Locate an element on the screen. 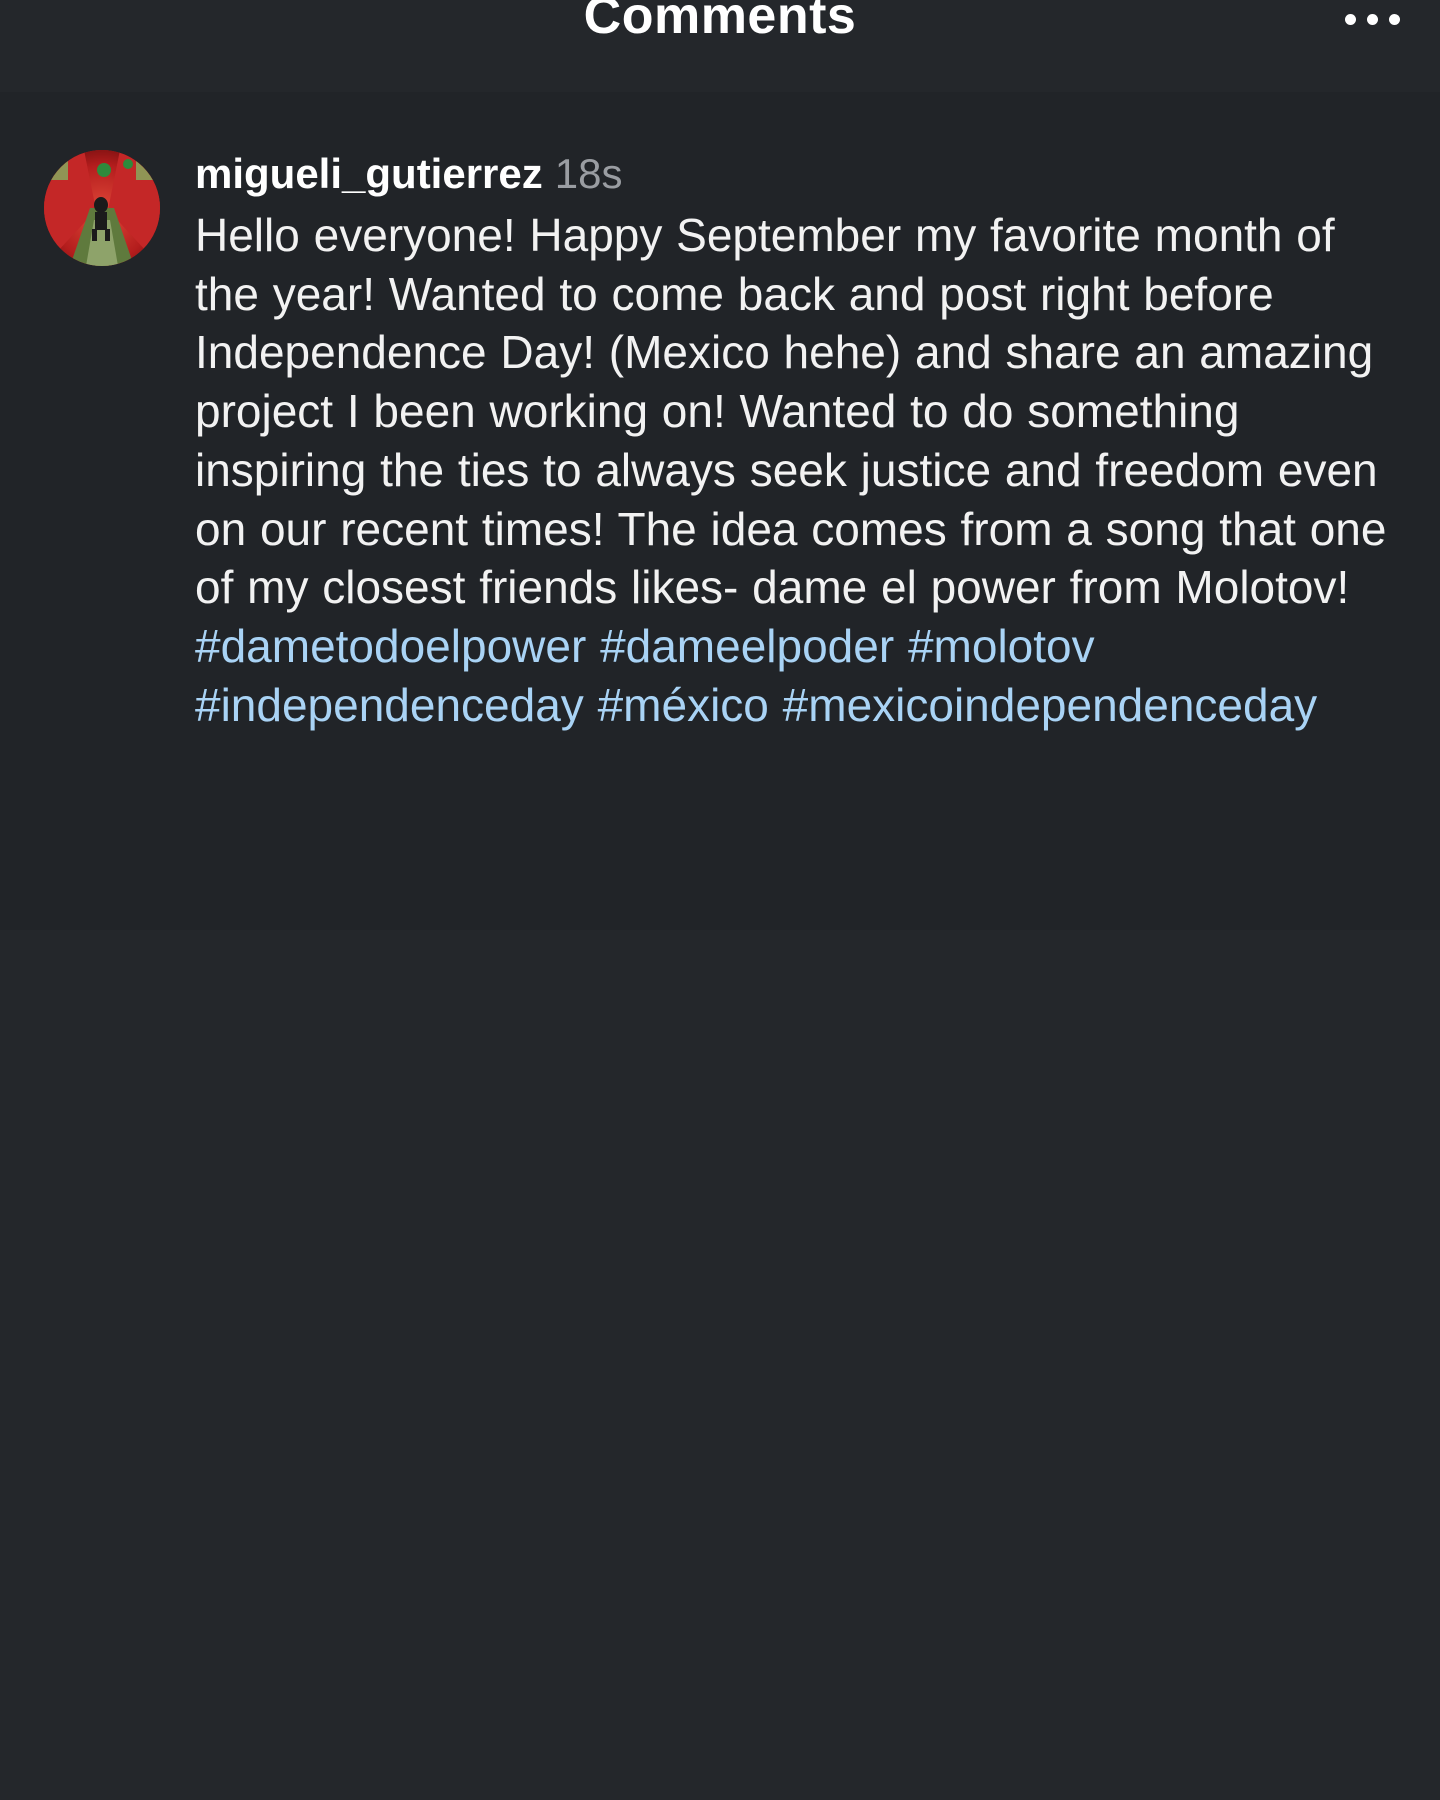 The height and width of the screenshot is (1800, 1440). hashtag-link: #dameelpoder is located at coordinates (747, 646).